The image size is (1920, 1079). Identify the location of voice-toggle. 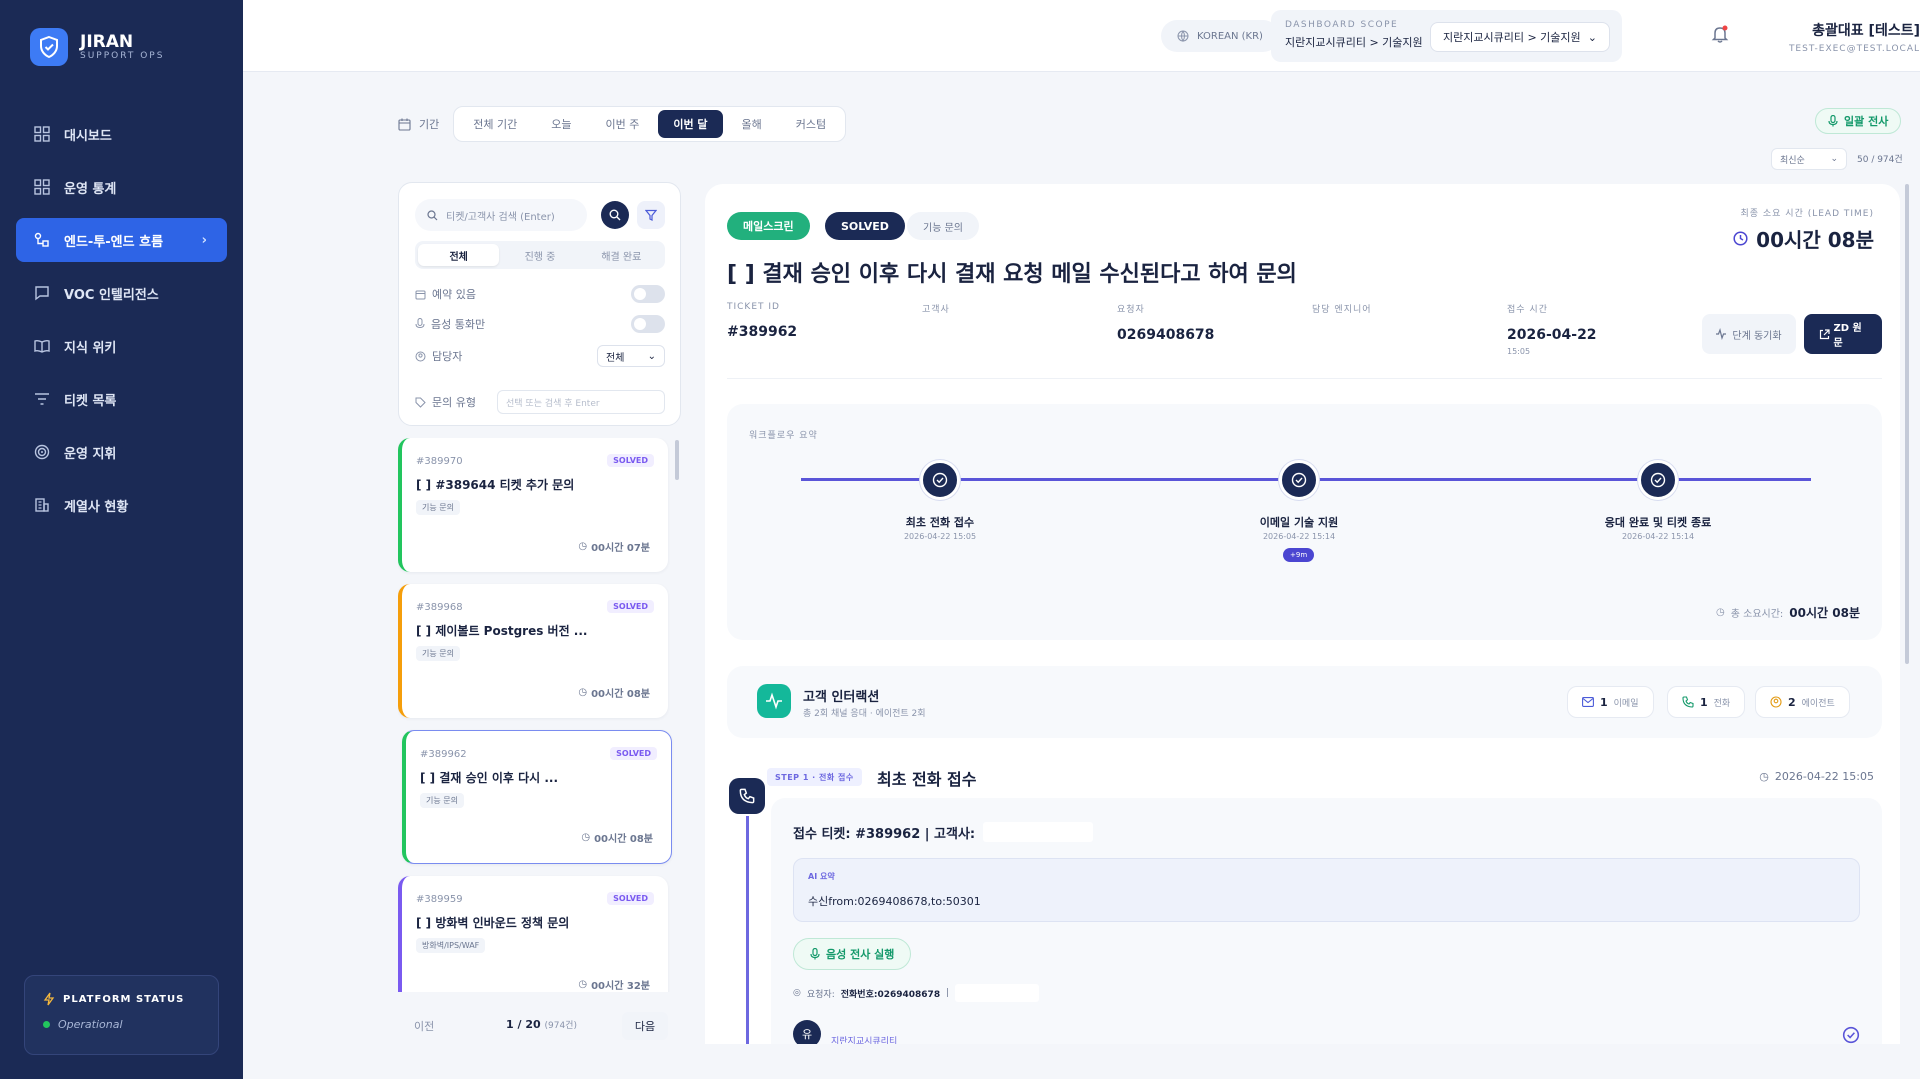
(648, 324).